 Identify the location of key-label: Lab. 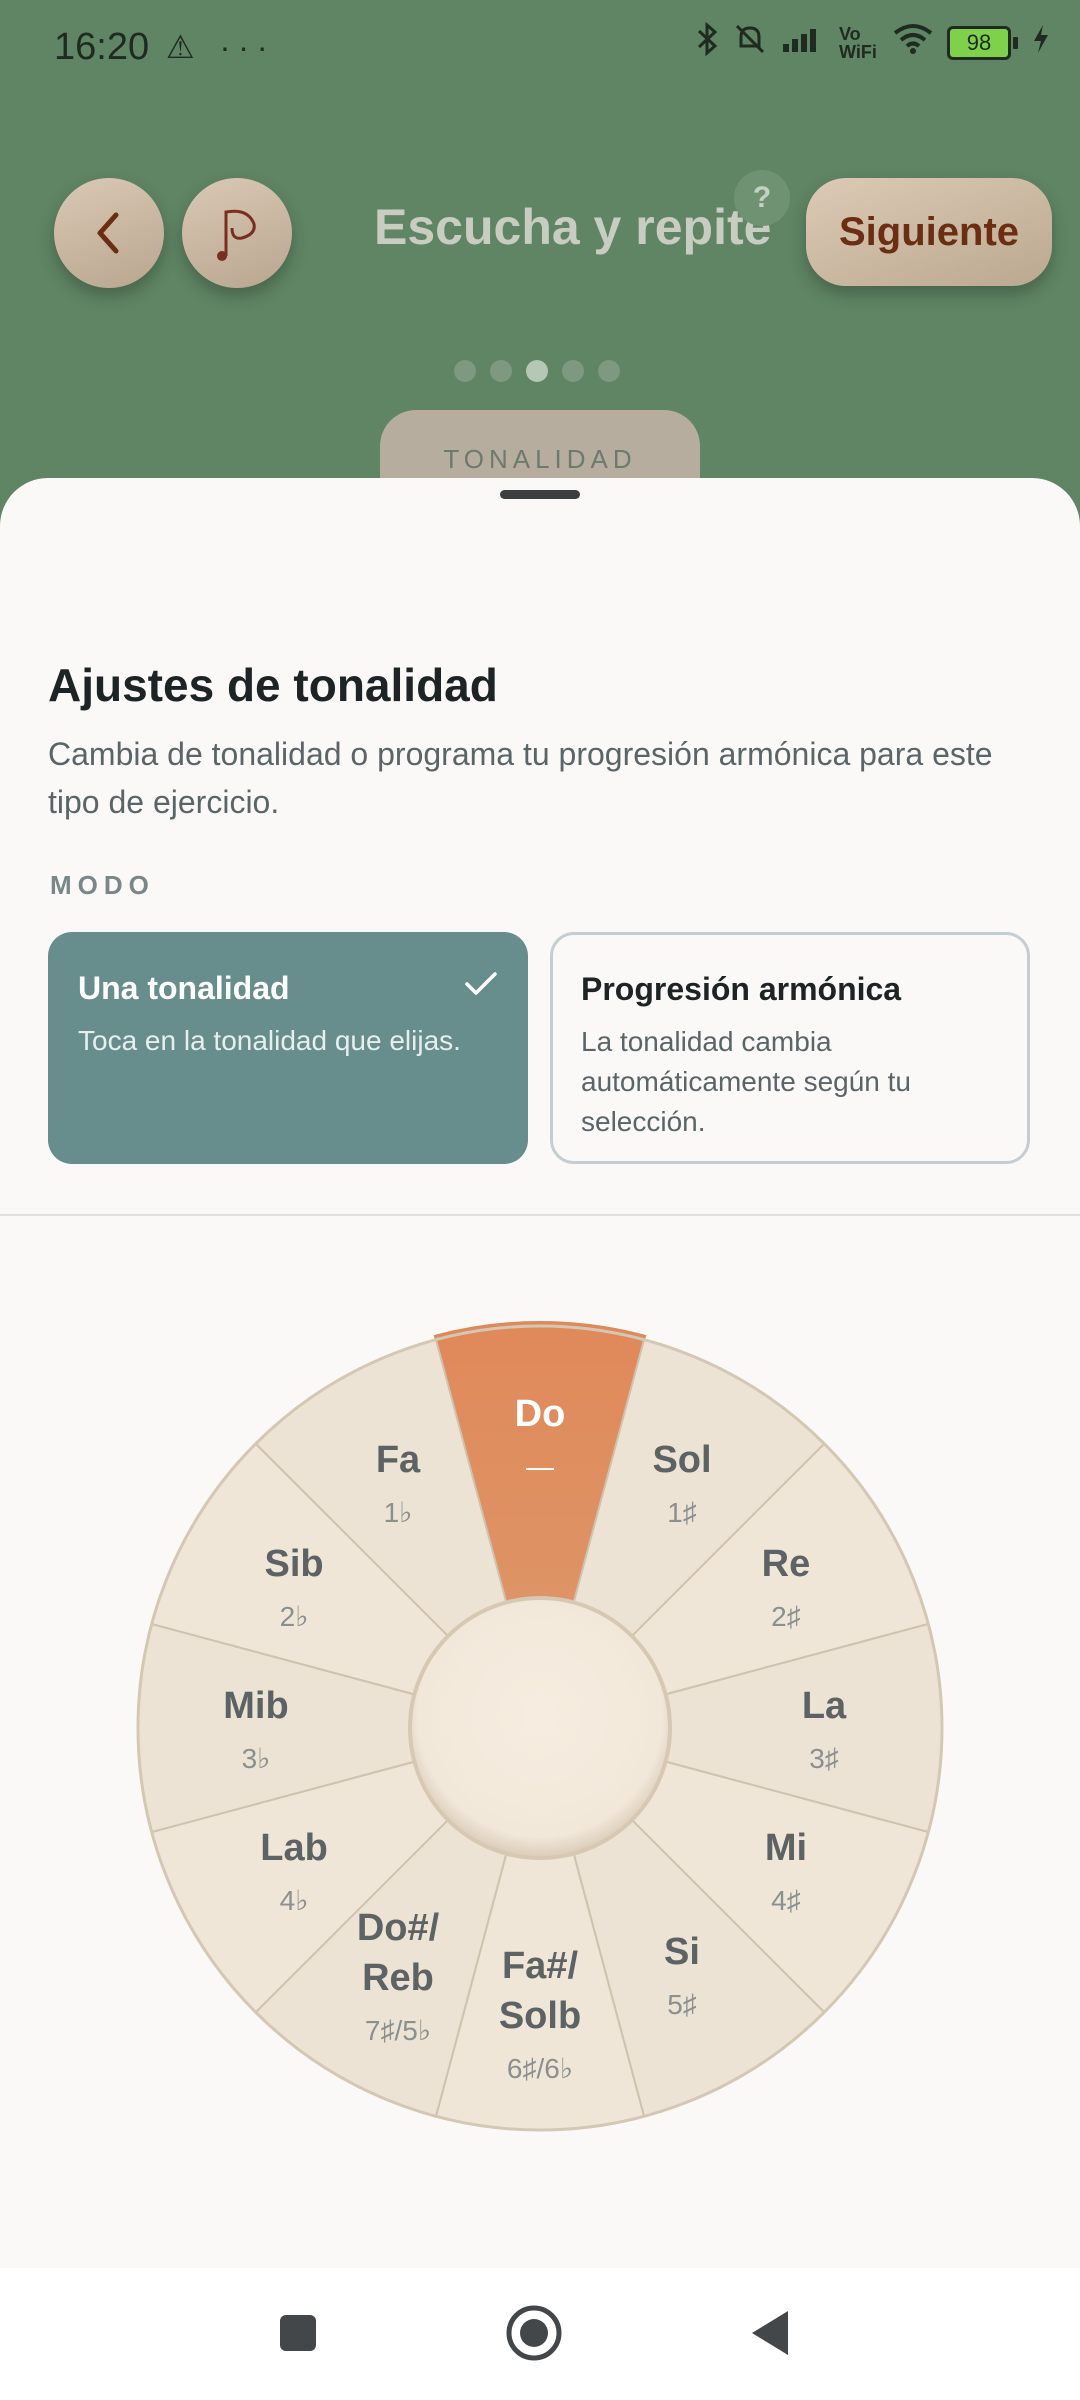
(294, 1848).